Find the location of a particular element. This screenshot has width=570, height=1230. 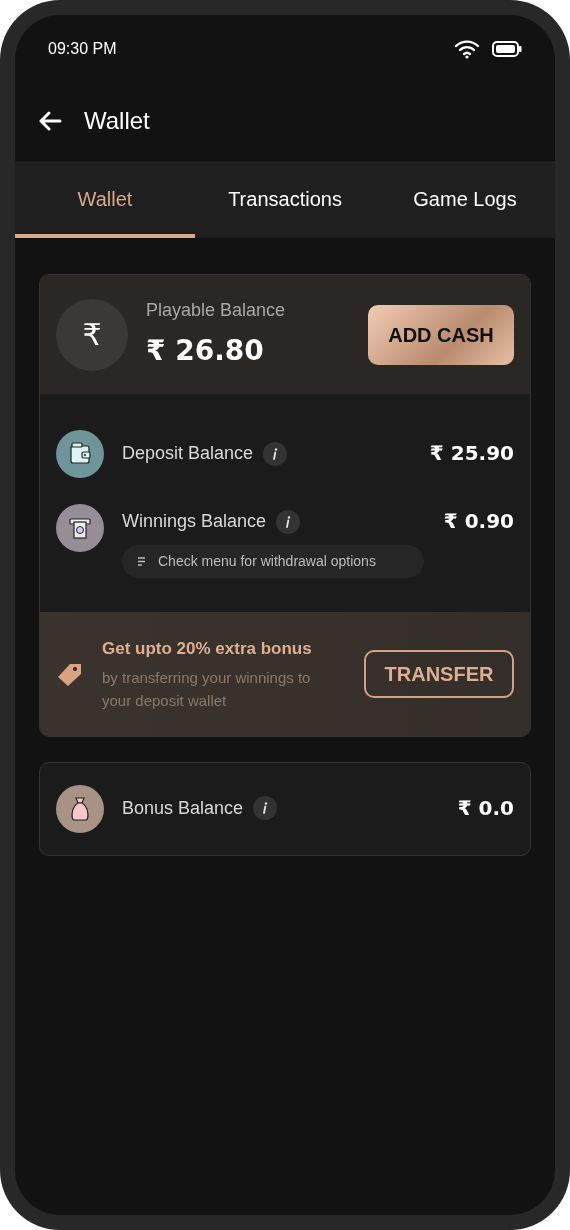

rupee-icon: ₹ is located at coordinates (92, 334).